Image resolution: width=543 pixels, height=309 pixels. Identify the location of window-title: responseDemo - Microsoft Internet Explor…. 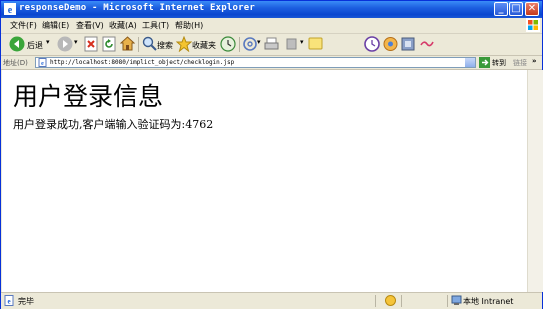
(137, 8).